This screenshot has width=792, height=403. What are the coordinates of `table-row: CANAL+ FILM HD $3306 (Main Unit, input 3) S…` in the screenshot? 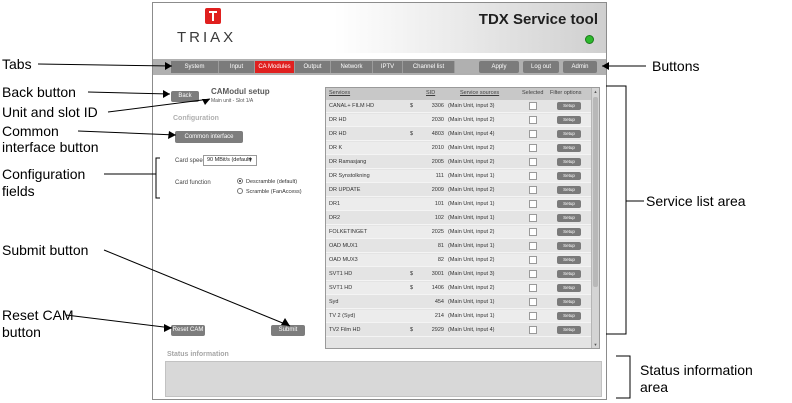 It's located at (459, 106).